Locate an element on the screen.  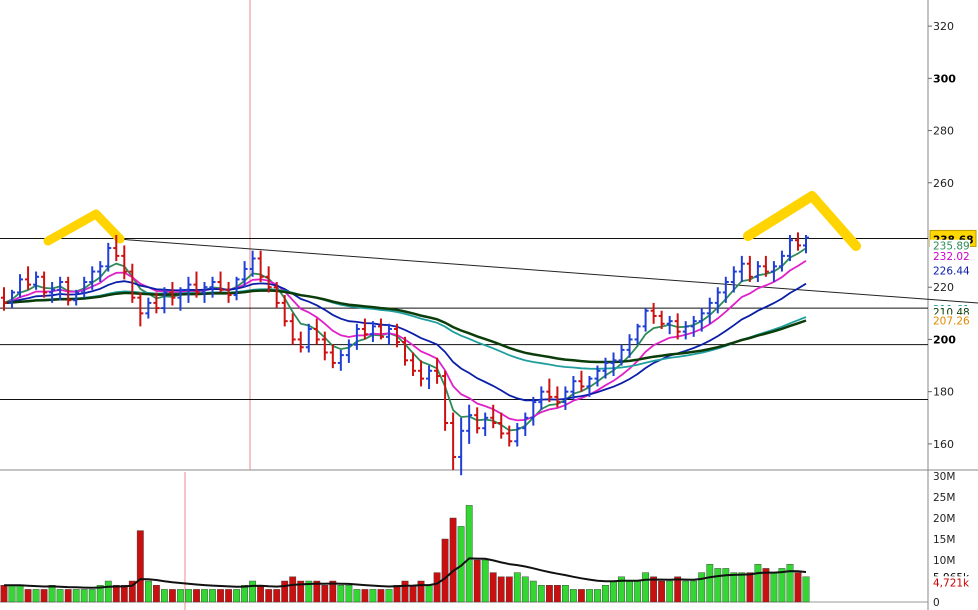
volume-tick-label: 10M is located at coordinates (944, 561).